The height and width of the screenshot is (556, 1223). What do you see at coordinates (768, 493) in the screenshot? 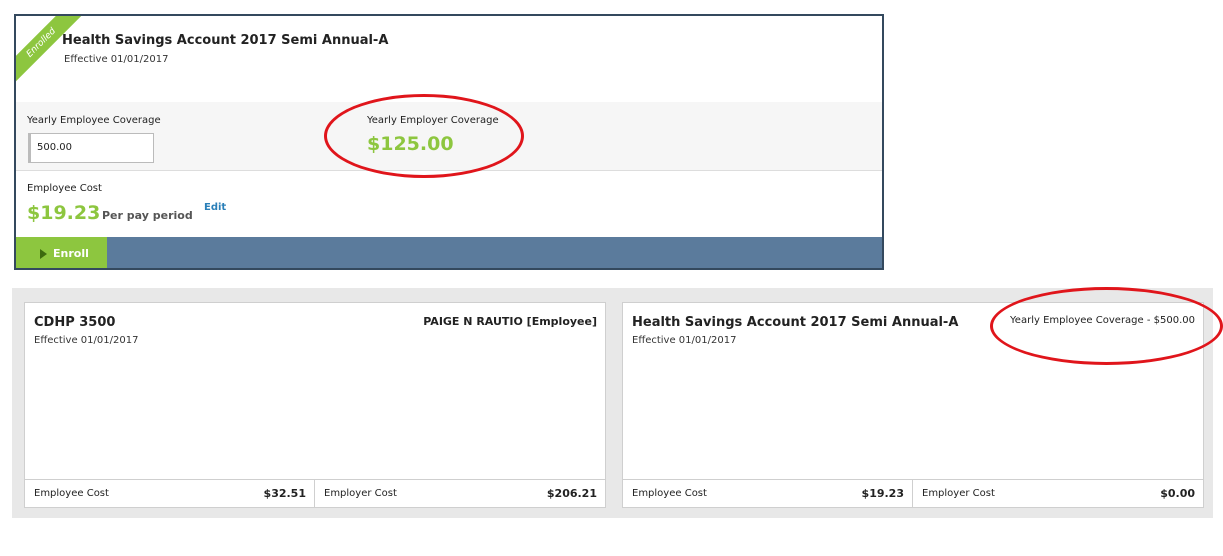
I see `employee-cost-cell: Employee Cost $19.23` at bounding box center [768, 493].